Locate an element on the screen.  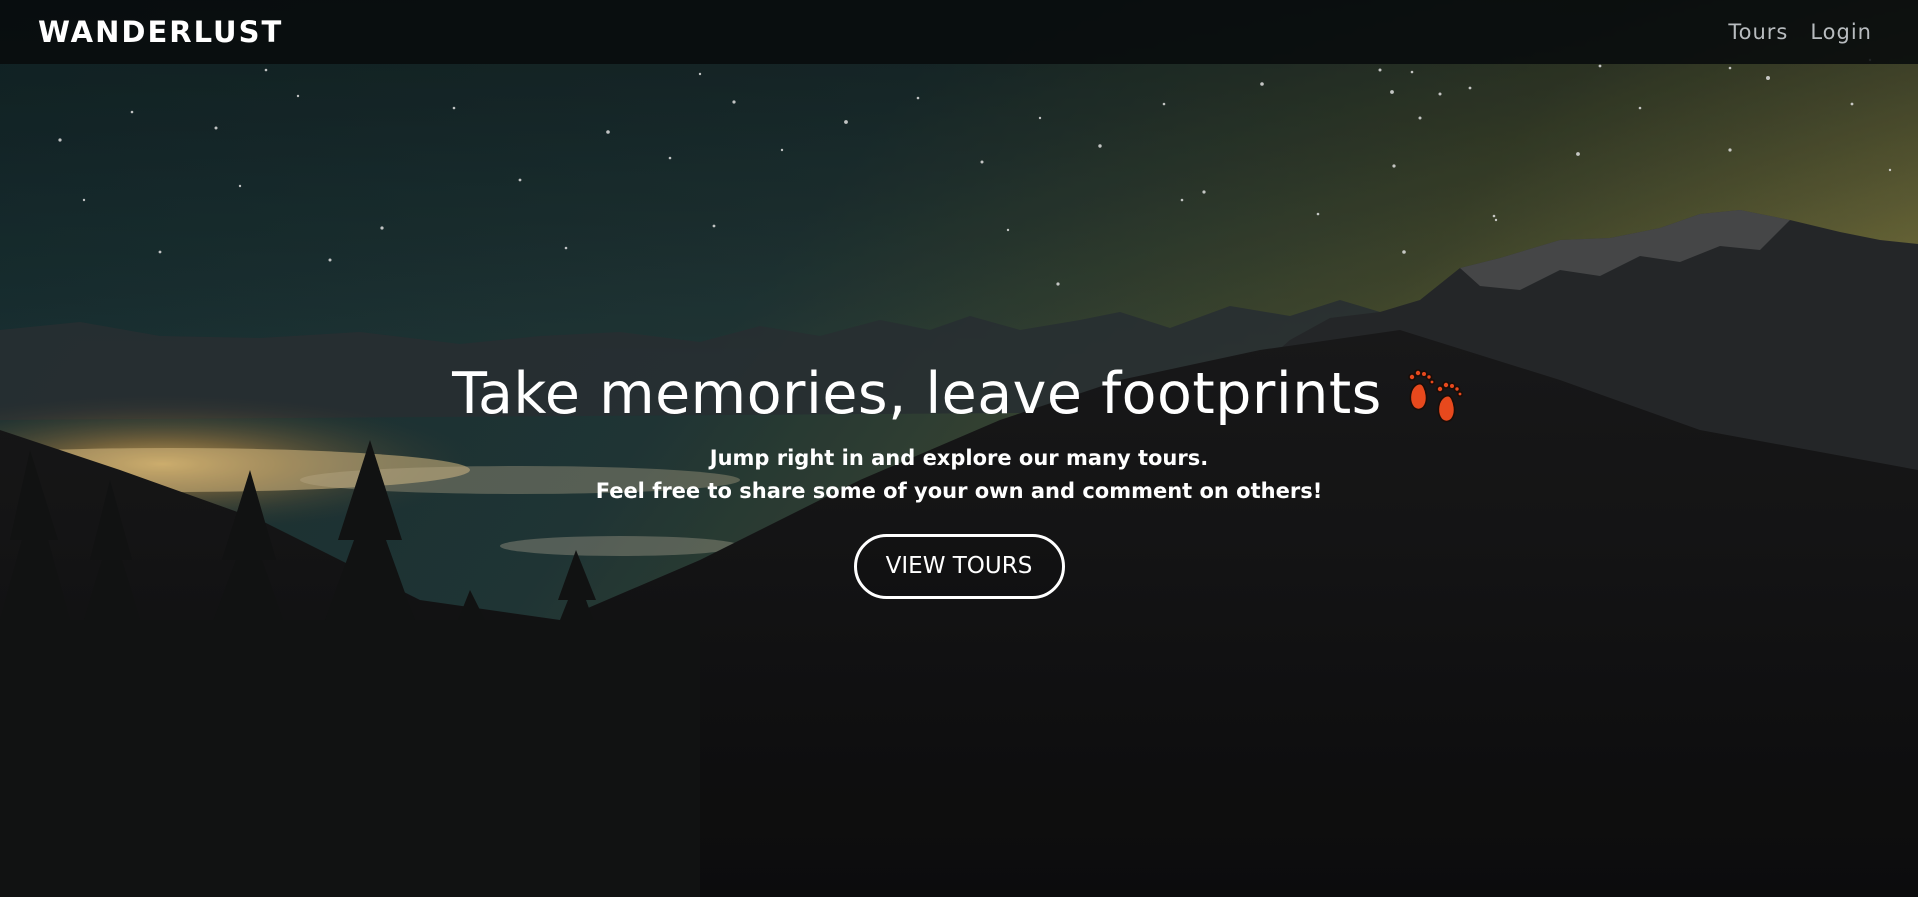
hero-headline: Take memories, leave footprints is located at coordinates (917, 394).